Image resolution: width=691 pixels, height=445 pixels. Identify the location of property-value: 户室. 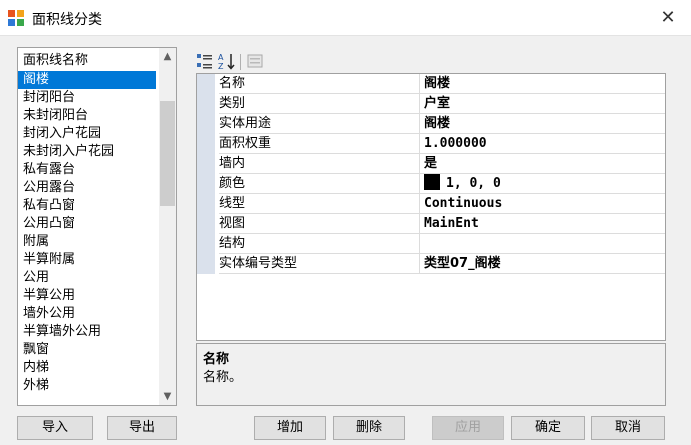
(542, 104).